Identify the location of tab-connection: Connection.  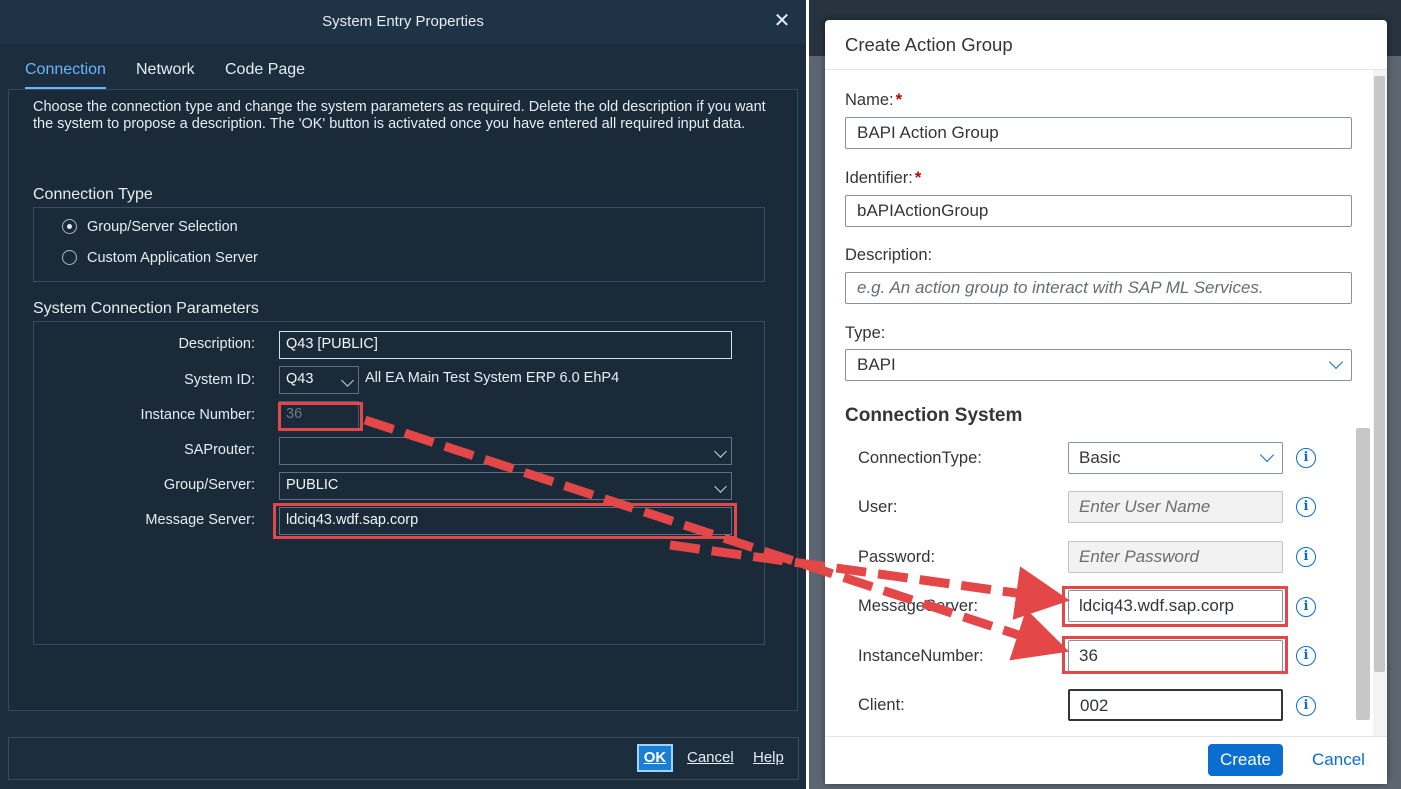
(65, 75).